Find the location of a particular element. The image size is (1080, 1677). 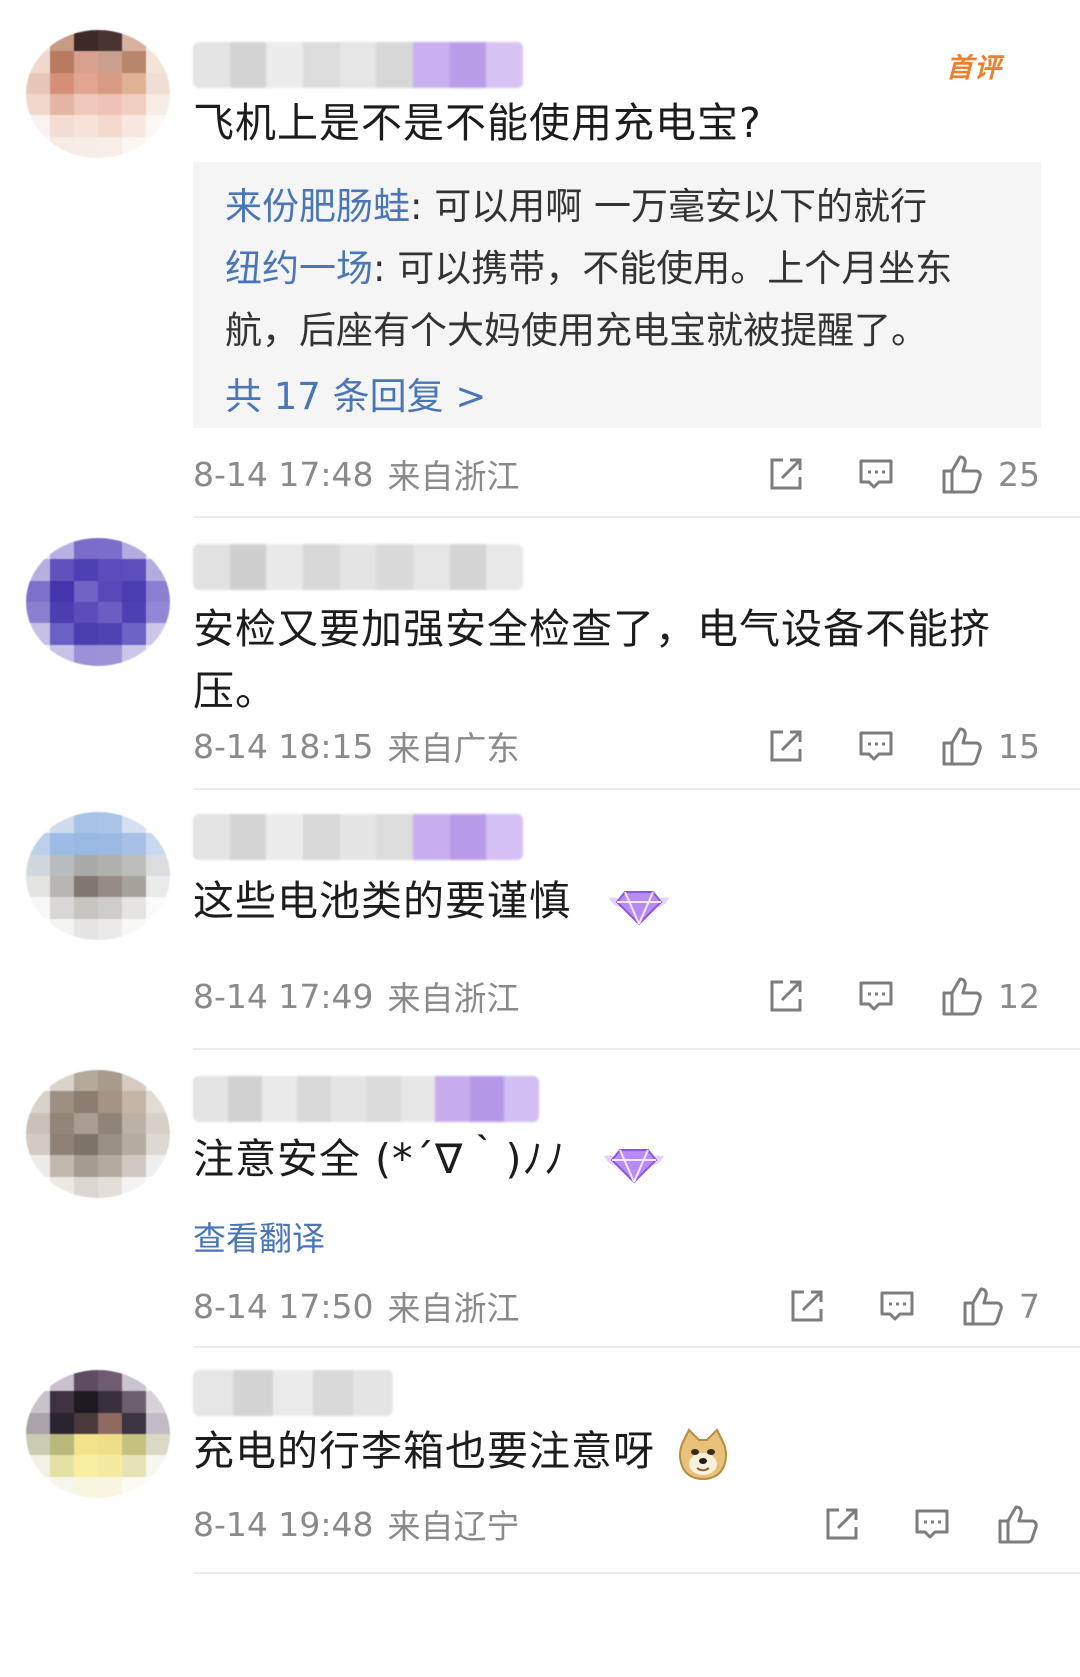

action-bar: 25 is located at coordinates (903, 474).